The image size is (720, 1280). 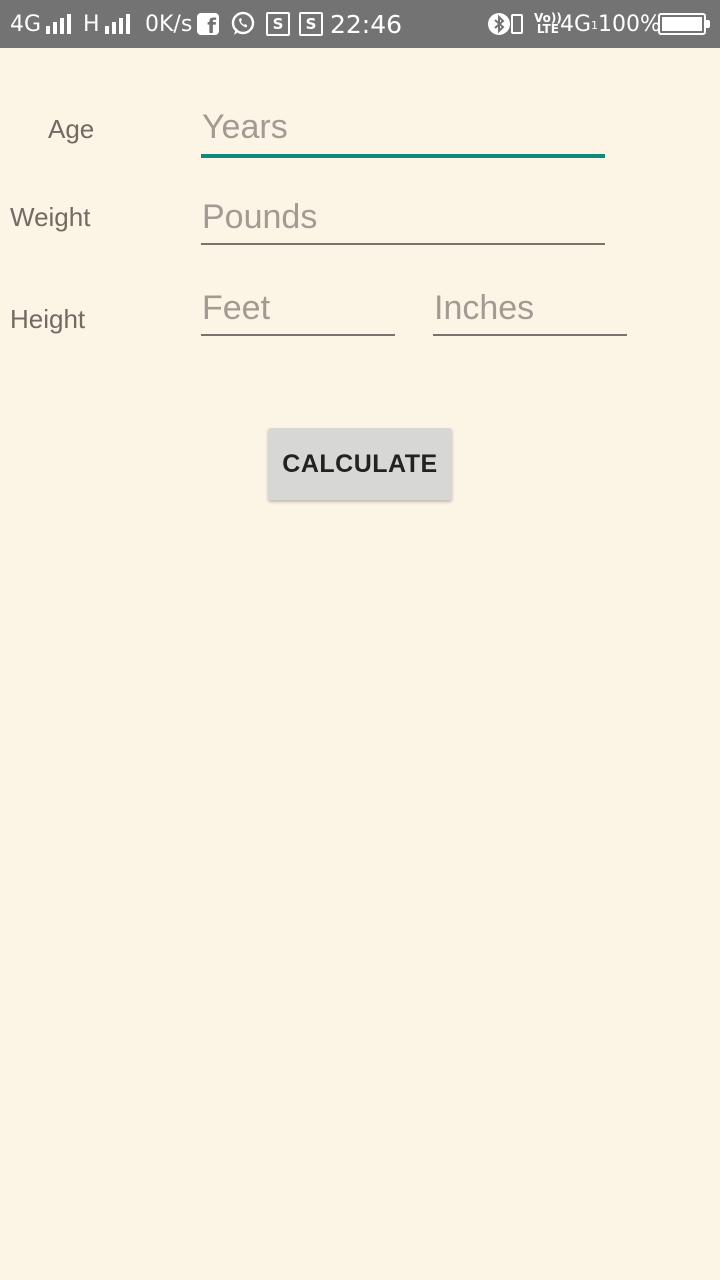 I want to click on time-label: 22:46, so click(x=366, y=24).